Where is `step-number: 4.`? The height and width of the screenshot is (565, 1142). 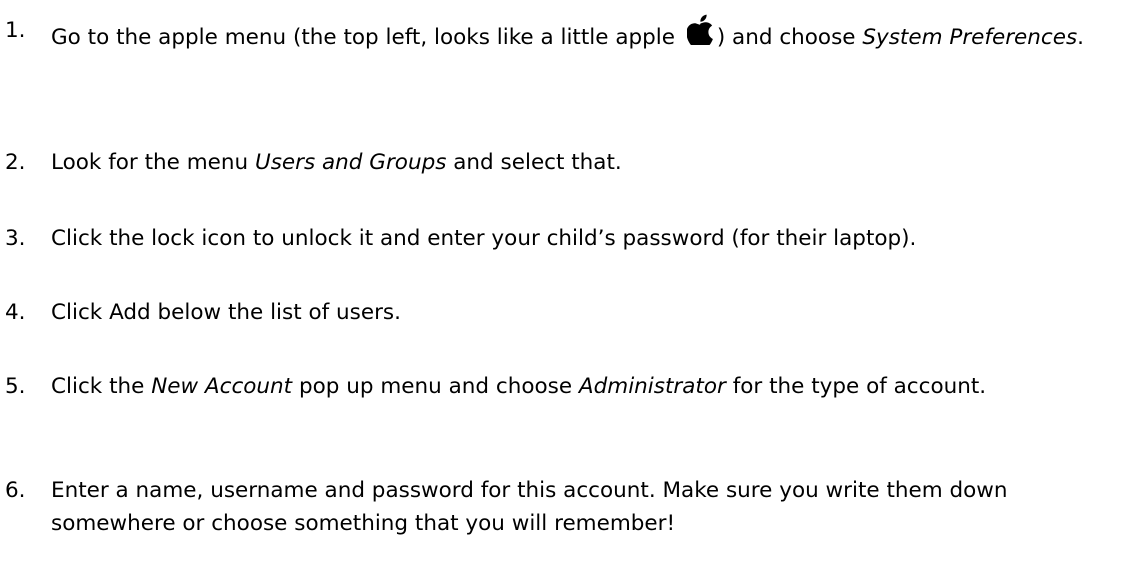 step-number: 4. is located at coordinates (15, 312).